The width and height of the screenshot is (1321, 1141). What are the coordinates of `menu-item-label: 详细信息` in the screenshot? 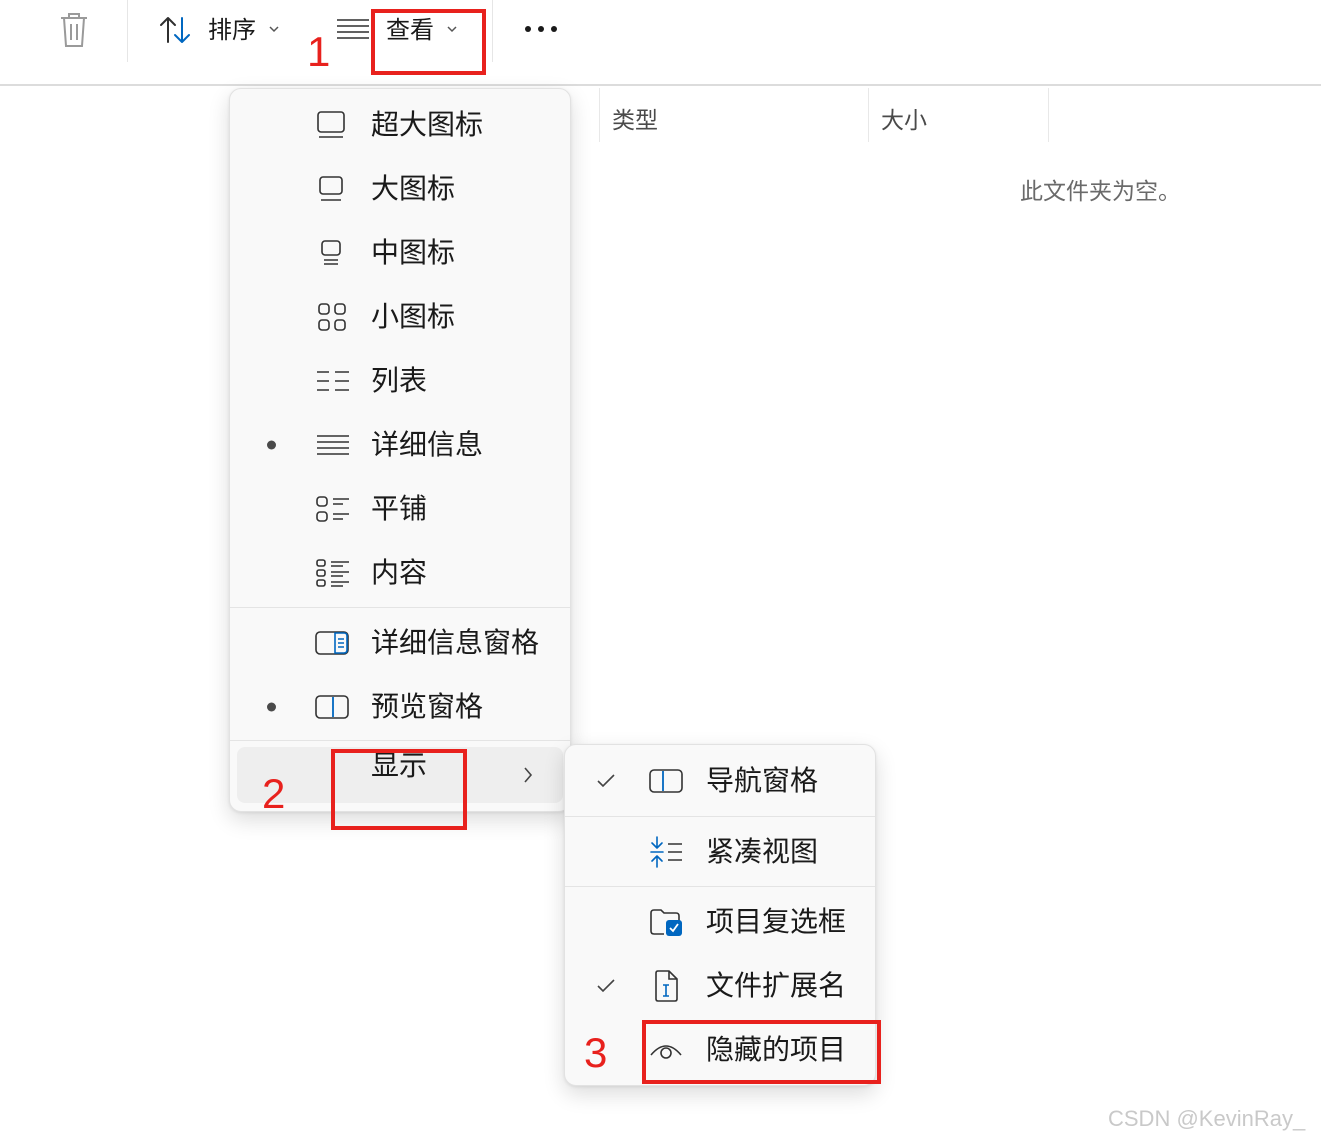 It's located at (427, 444).